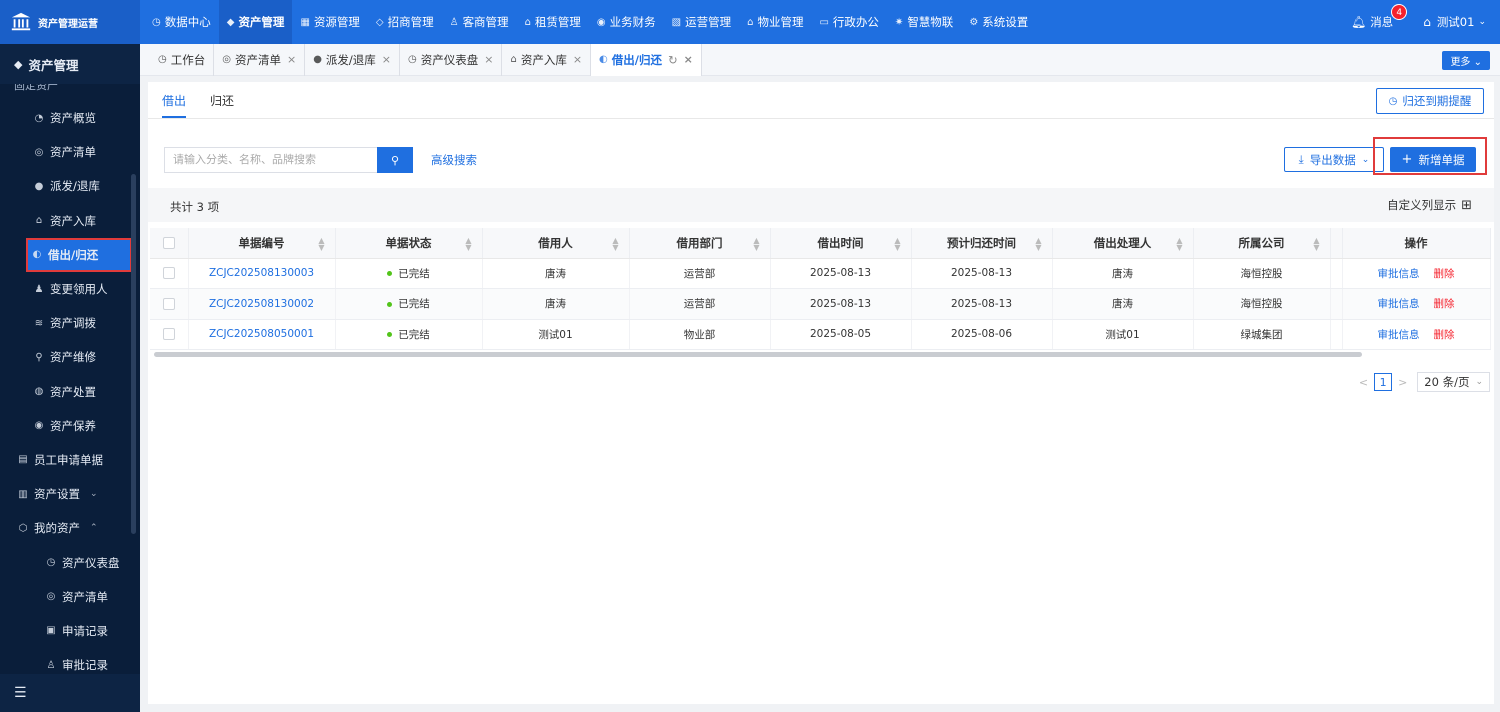  Describe the element at coordinates (222, 100) in the screenshot. I see `subtab-1: 归还` at that location.